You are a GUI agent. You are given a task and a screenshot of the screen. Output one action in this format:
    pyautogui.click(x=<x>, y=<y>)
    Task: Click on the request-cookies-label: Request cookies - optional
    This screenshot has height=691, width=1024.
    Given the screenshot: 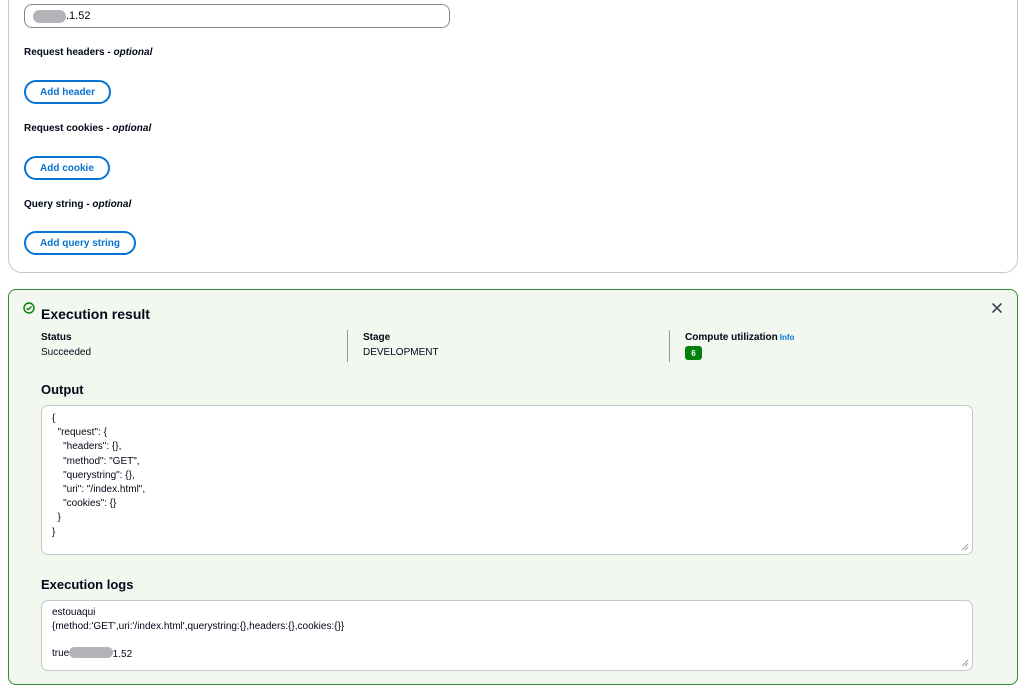 What is the action you would take?
    pyautogui.click(x=88, y=128)
    